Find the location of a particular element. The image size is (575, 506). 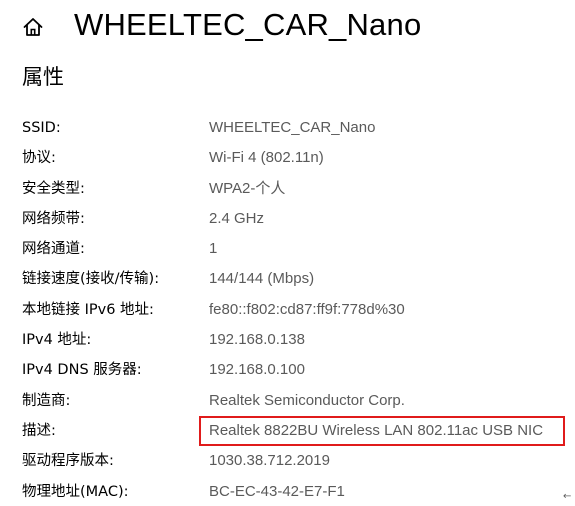

property-row-band: 网络频带: 2.4 GHz is located at coordinates (287, 218).